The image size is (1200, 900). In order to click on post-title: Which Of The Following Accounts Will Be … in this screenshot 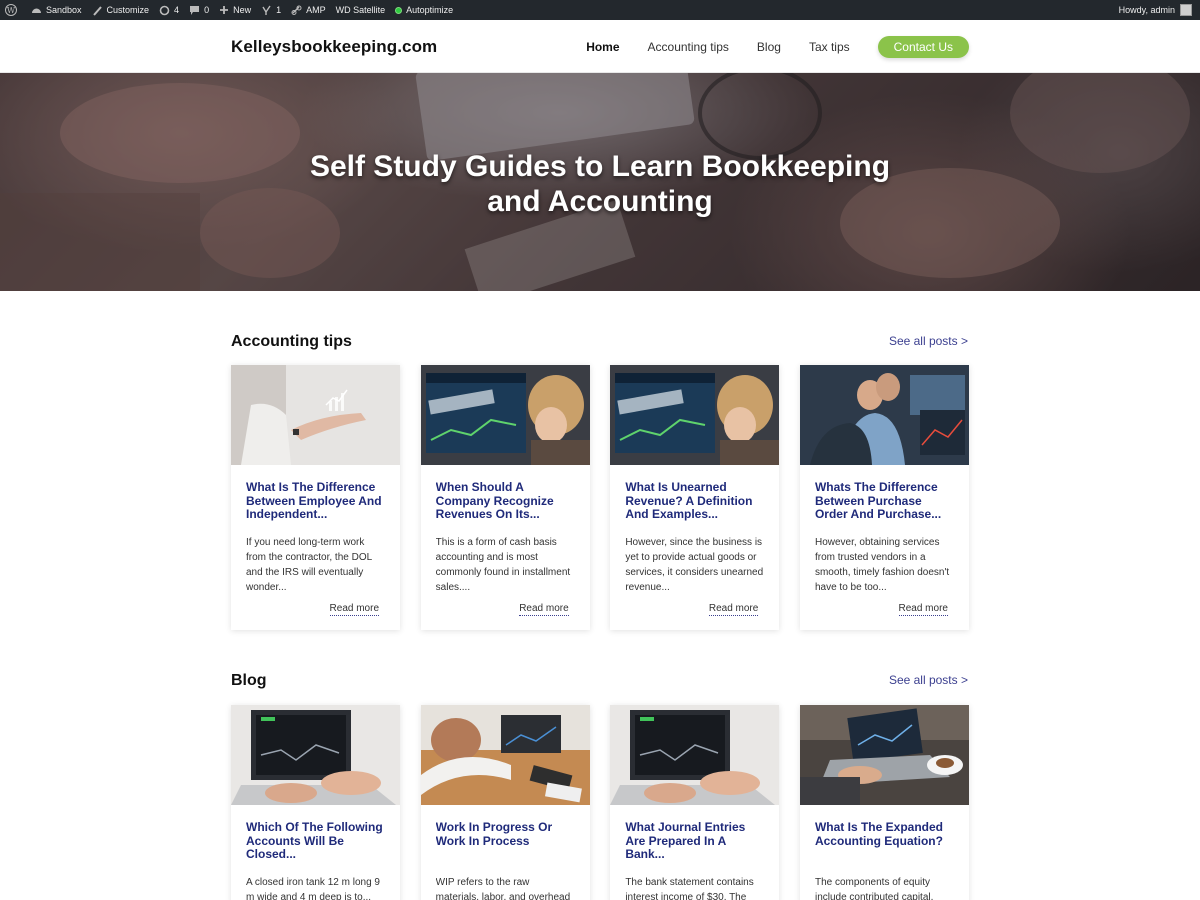, I will do `click(315, 841)`.